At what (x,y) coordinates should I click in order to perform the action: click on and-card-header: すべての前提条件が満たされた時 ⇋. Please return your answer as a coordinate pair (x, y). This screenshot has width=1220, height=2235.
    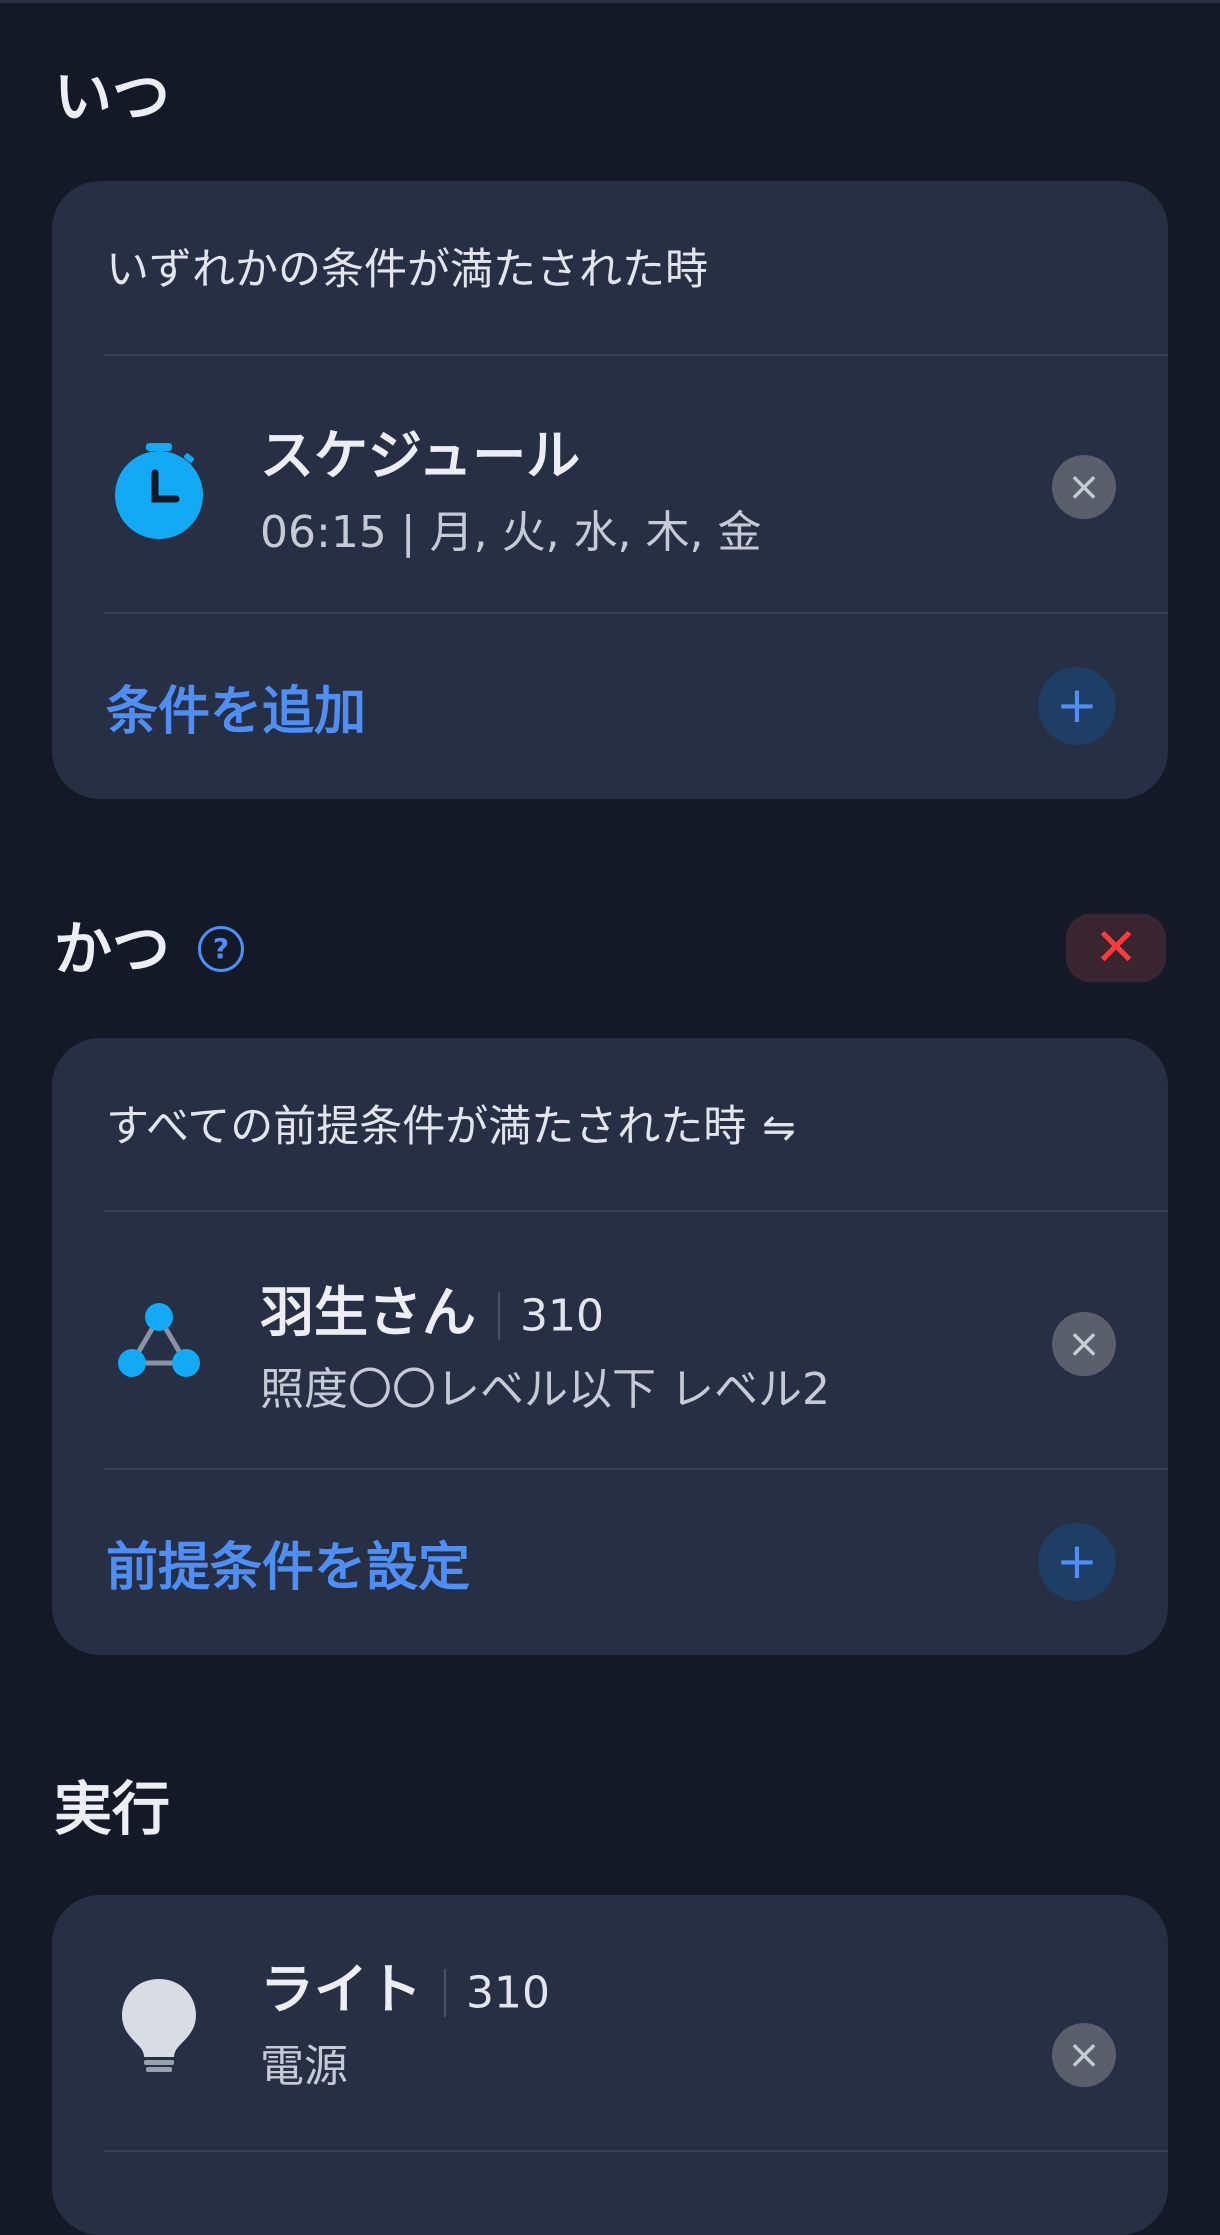
    Looking at the image, I should click on (451, 1127).